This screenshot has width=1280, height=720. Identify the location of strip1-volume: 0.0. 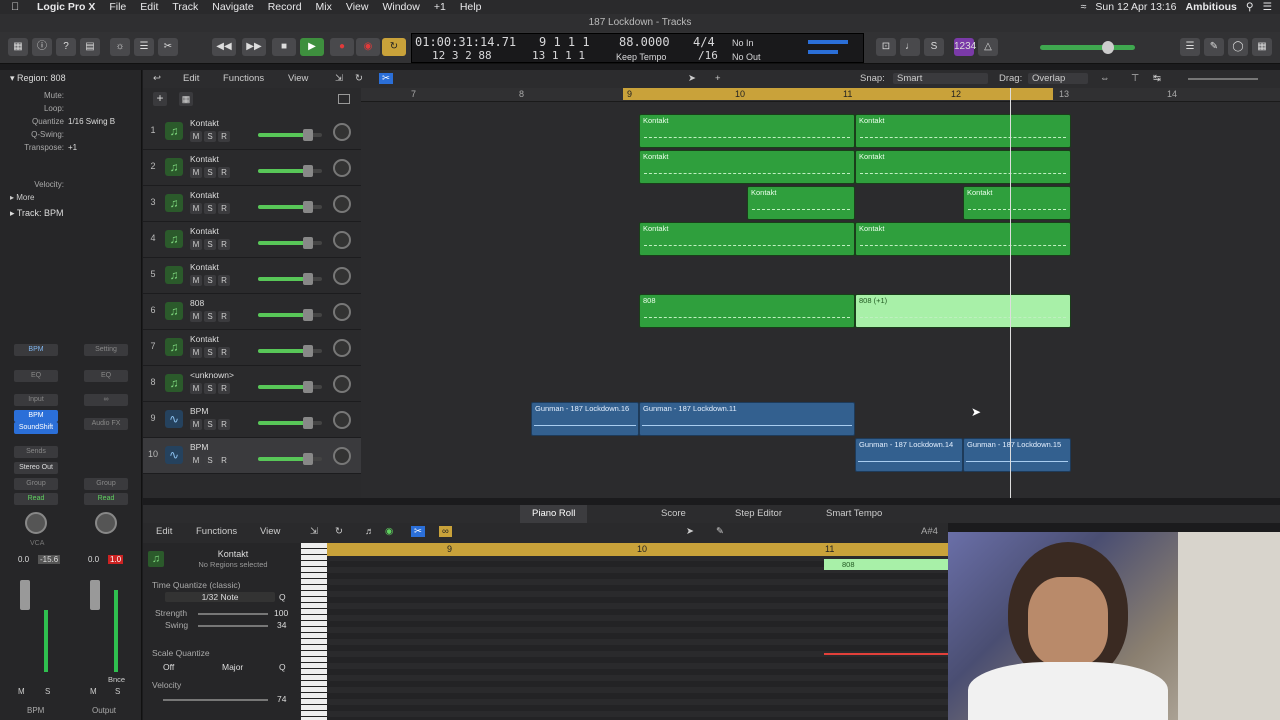
(23, 559).